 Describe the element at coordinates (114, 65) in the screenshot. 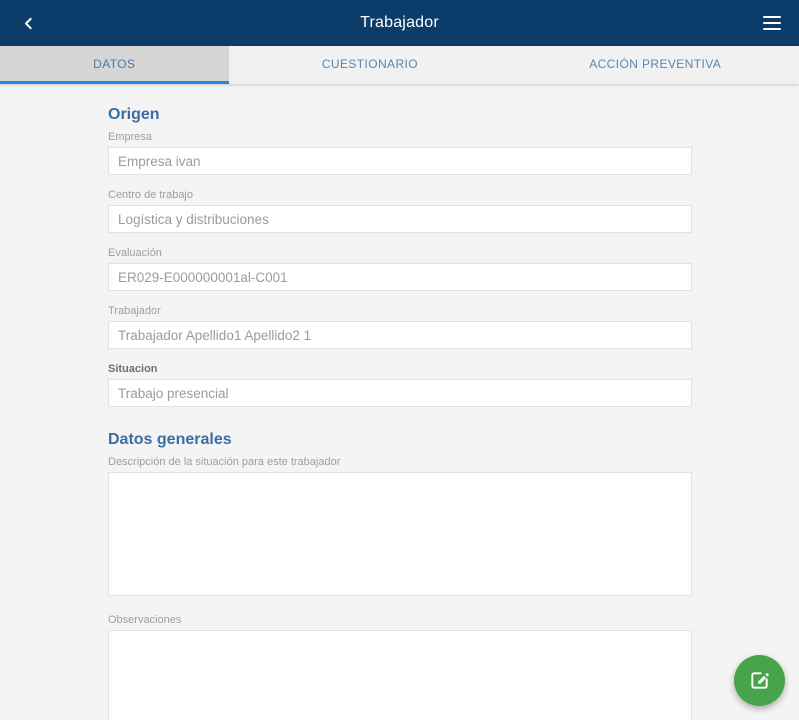

I see `tab-datos: DATOS` at that location.